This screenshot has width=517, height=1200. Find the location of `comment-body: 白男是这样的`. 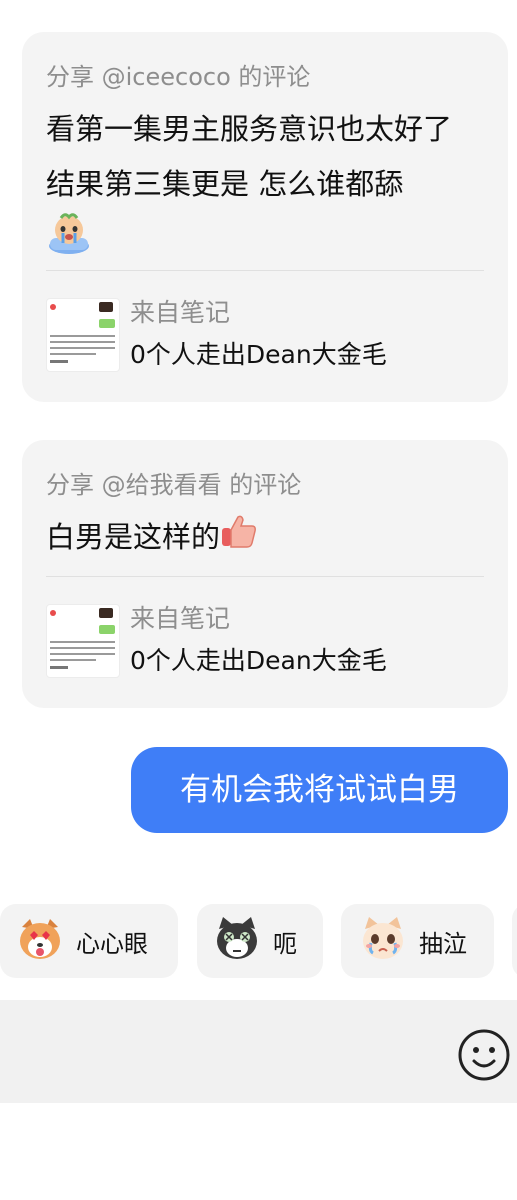

comment-body: 白男是这样的 is located at coordinates (265, 543).